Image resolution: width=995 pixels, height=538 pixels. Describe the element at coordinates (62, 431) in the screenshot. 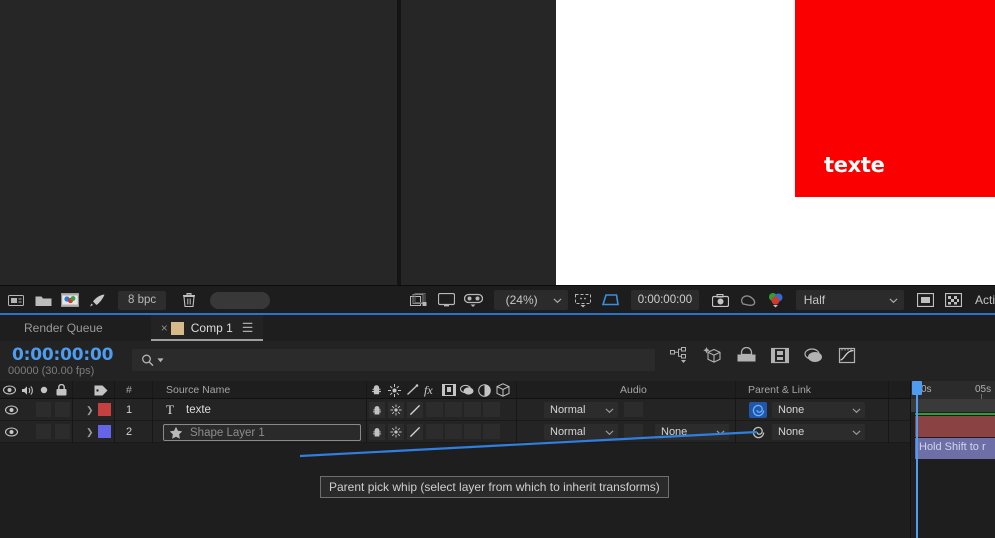

I see `layer-2-lock-toggle` at that location.